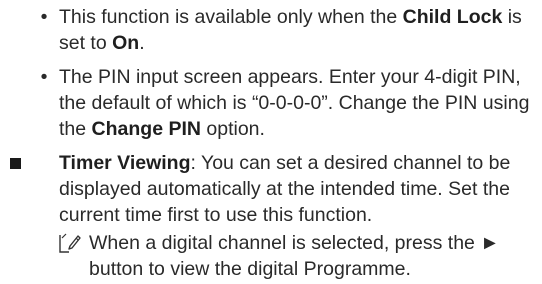  What do you see at coordinates (125, 163) in the screenshot?
I see `timer-viewing-title: Timer Viewing` at bounding box center [125, 163].